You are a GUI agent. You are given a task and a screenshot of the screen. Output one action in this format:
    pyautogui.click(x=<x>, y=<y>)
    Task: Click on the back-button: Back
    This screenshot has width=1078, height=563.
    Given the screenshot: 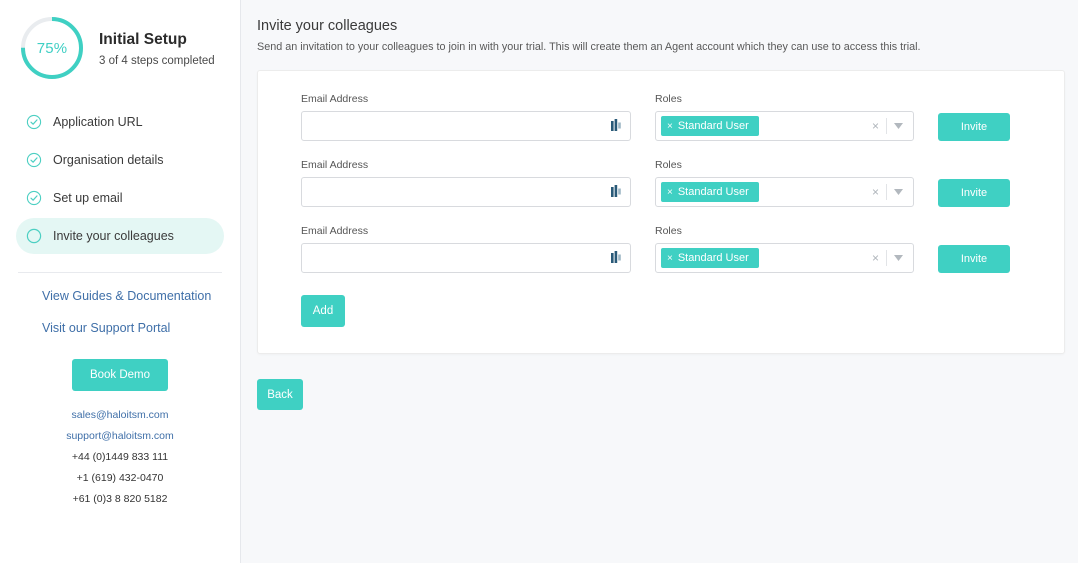 What is the action you would take?
    pyautogui.click(x=280, y=394)
    